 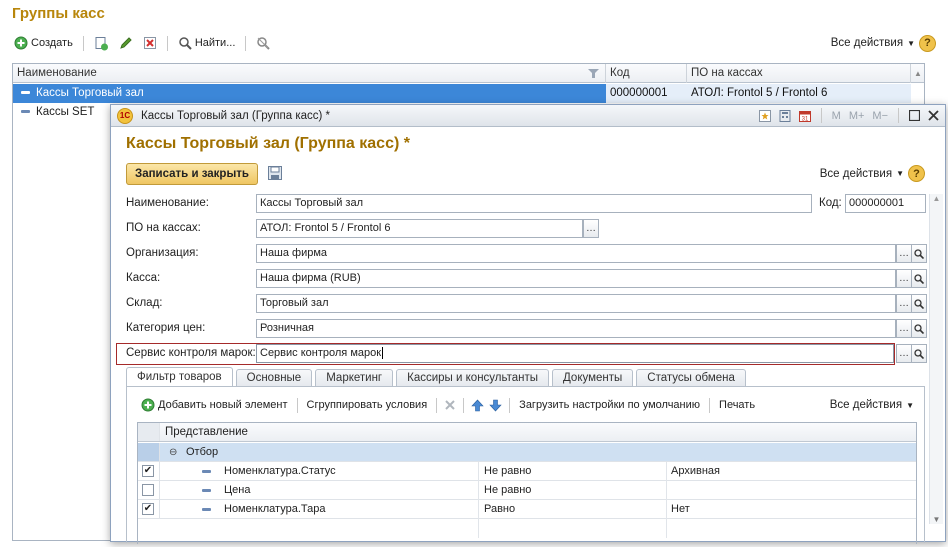 I want to click on sklad-open-button, so click(x=919, y=303).